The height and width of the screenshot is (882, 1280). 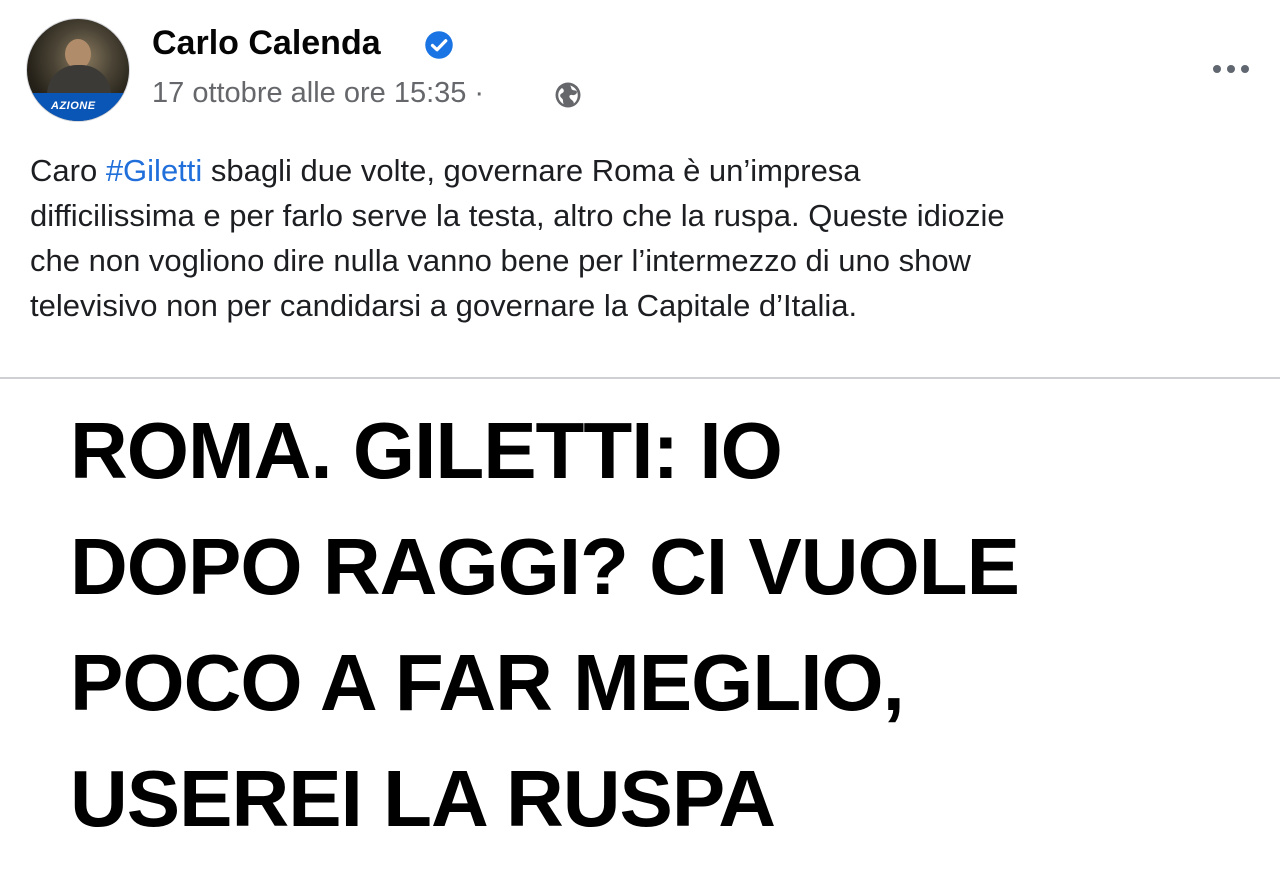 What do you see at coordinates (439, 45) in the screenshot?
I see `verified-badge-icon` at bounding box center [439, 45].